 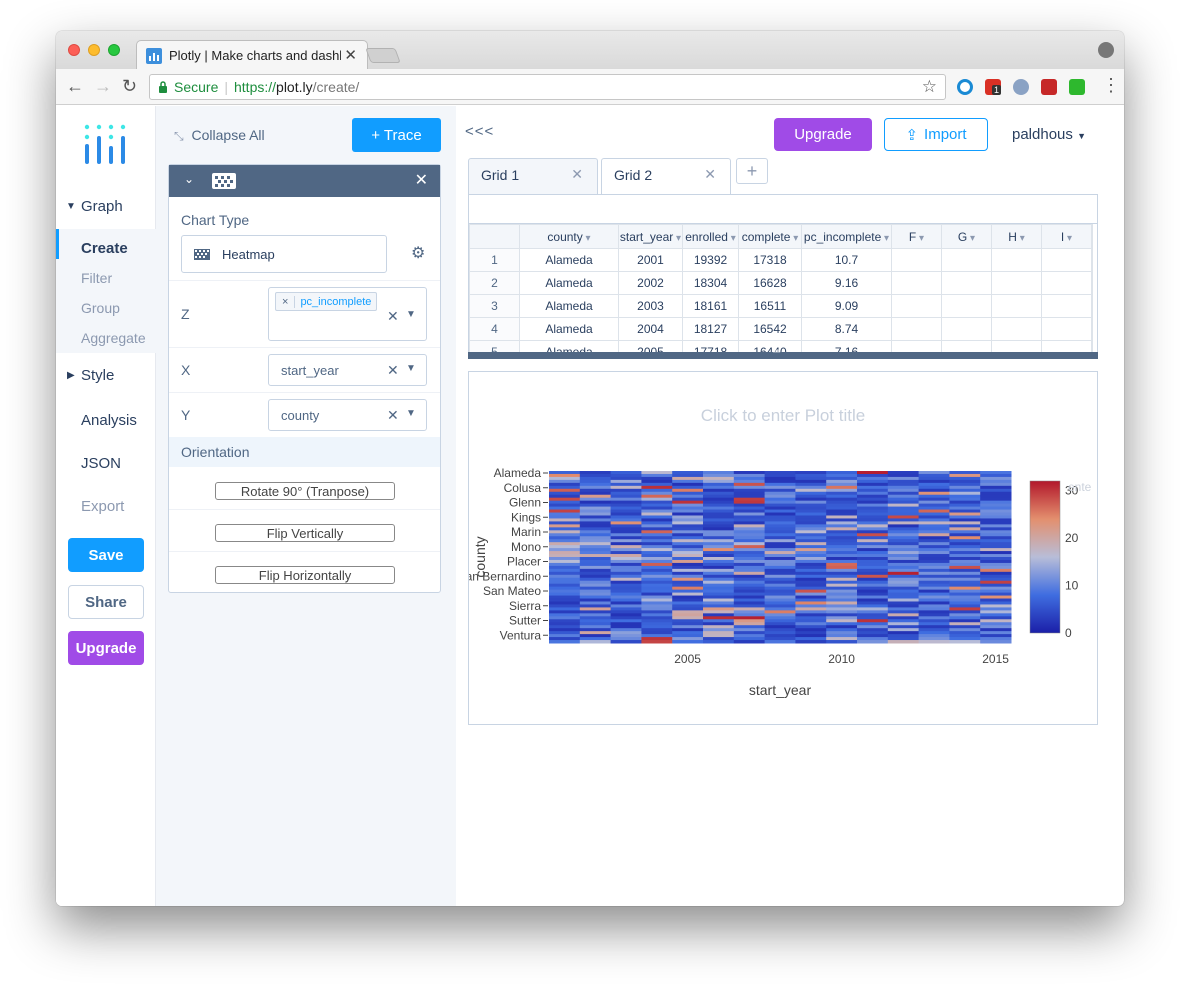 What do you see at coordinates (106, 602) in the screenshot?
I see `share-button: Share` at bounding box center [106, 602].